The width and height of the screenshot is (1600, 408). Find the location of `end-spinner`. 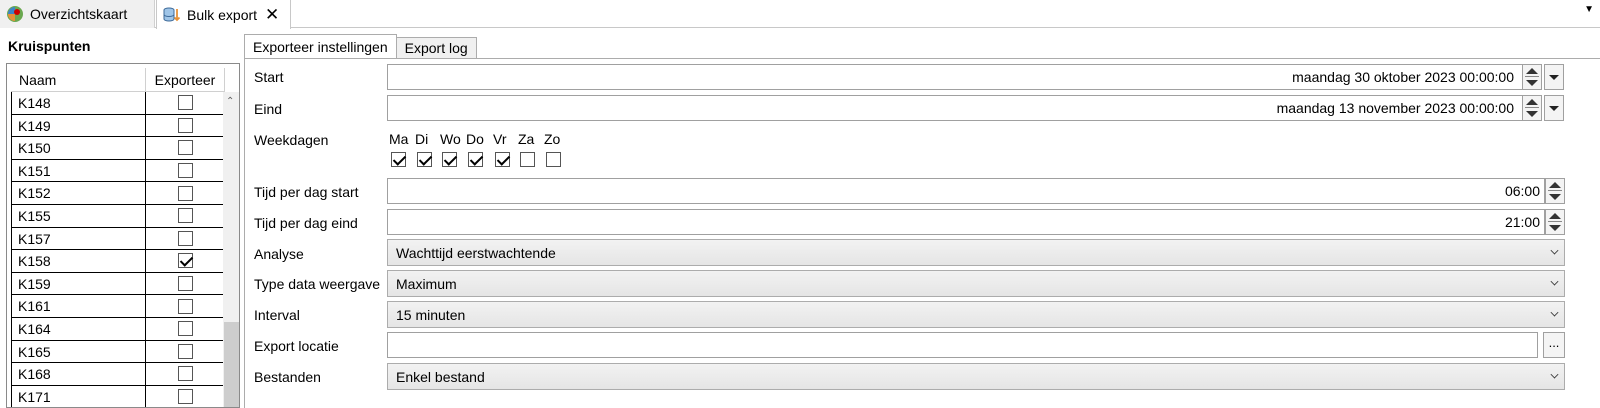

end-spinner is located at coordinates (1532, 108).